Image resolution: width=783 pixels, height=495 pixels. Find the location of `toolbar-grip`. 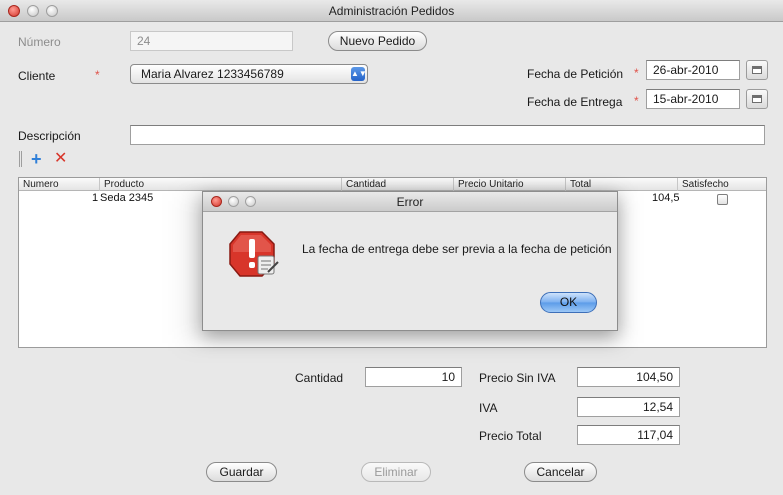

toolbar-grip is located at coordinates (20, 159).